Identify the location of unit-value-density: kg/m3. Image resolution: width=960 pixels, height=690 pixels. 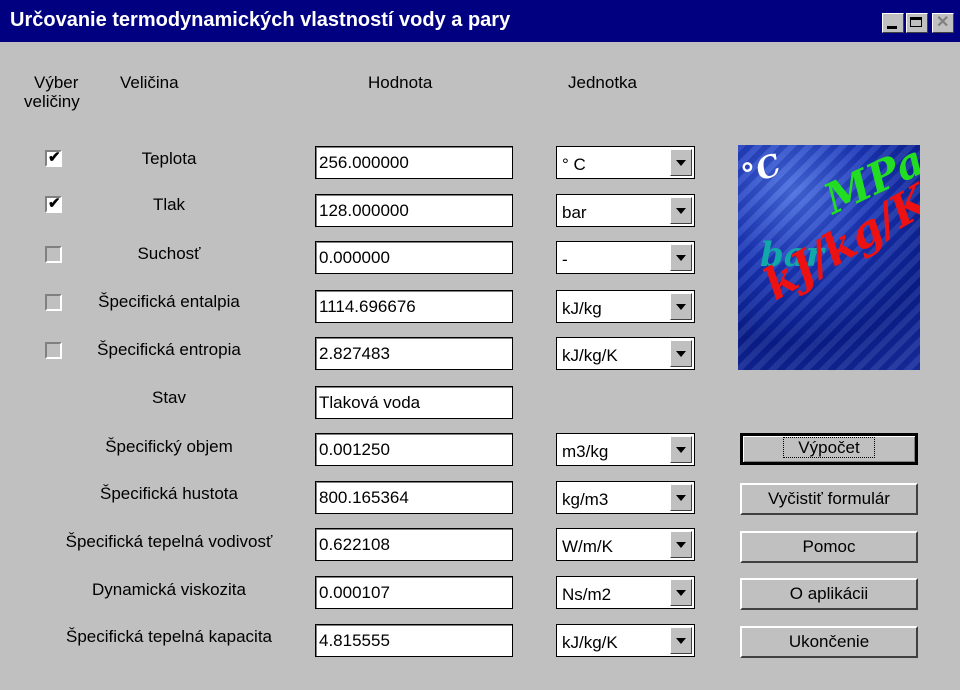
(585, 499).